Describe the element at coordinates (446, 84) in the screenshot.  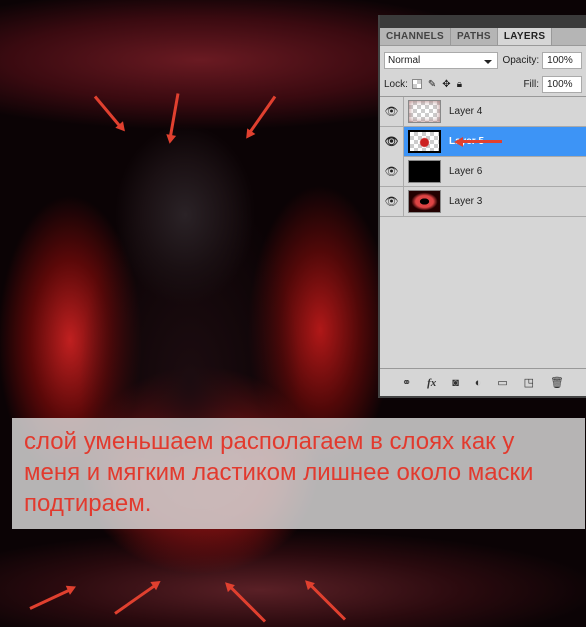
I see `lock-position-move-icon: ✥` at that location.